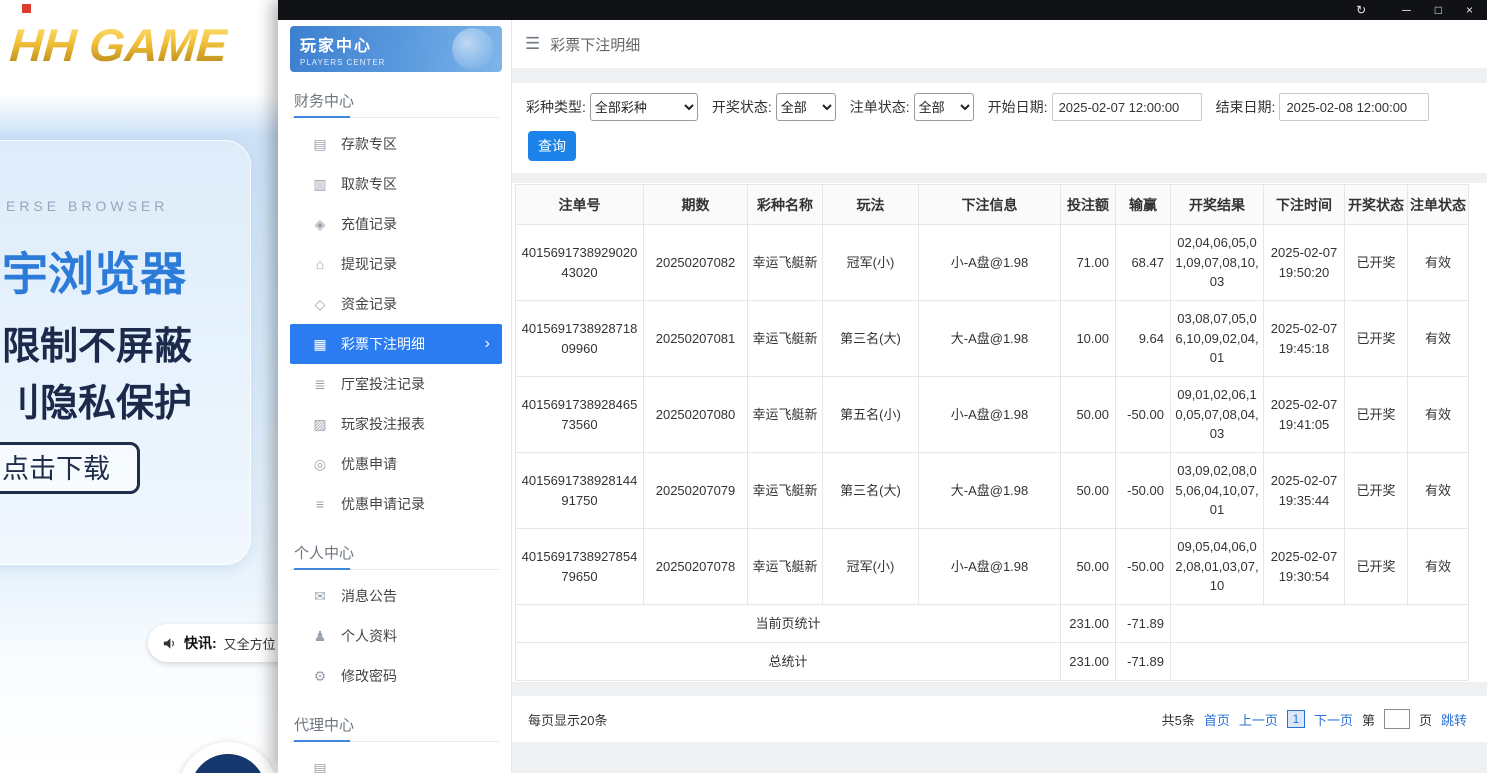  I want to click on download-button: 点击下载, so click(70, 468).